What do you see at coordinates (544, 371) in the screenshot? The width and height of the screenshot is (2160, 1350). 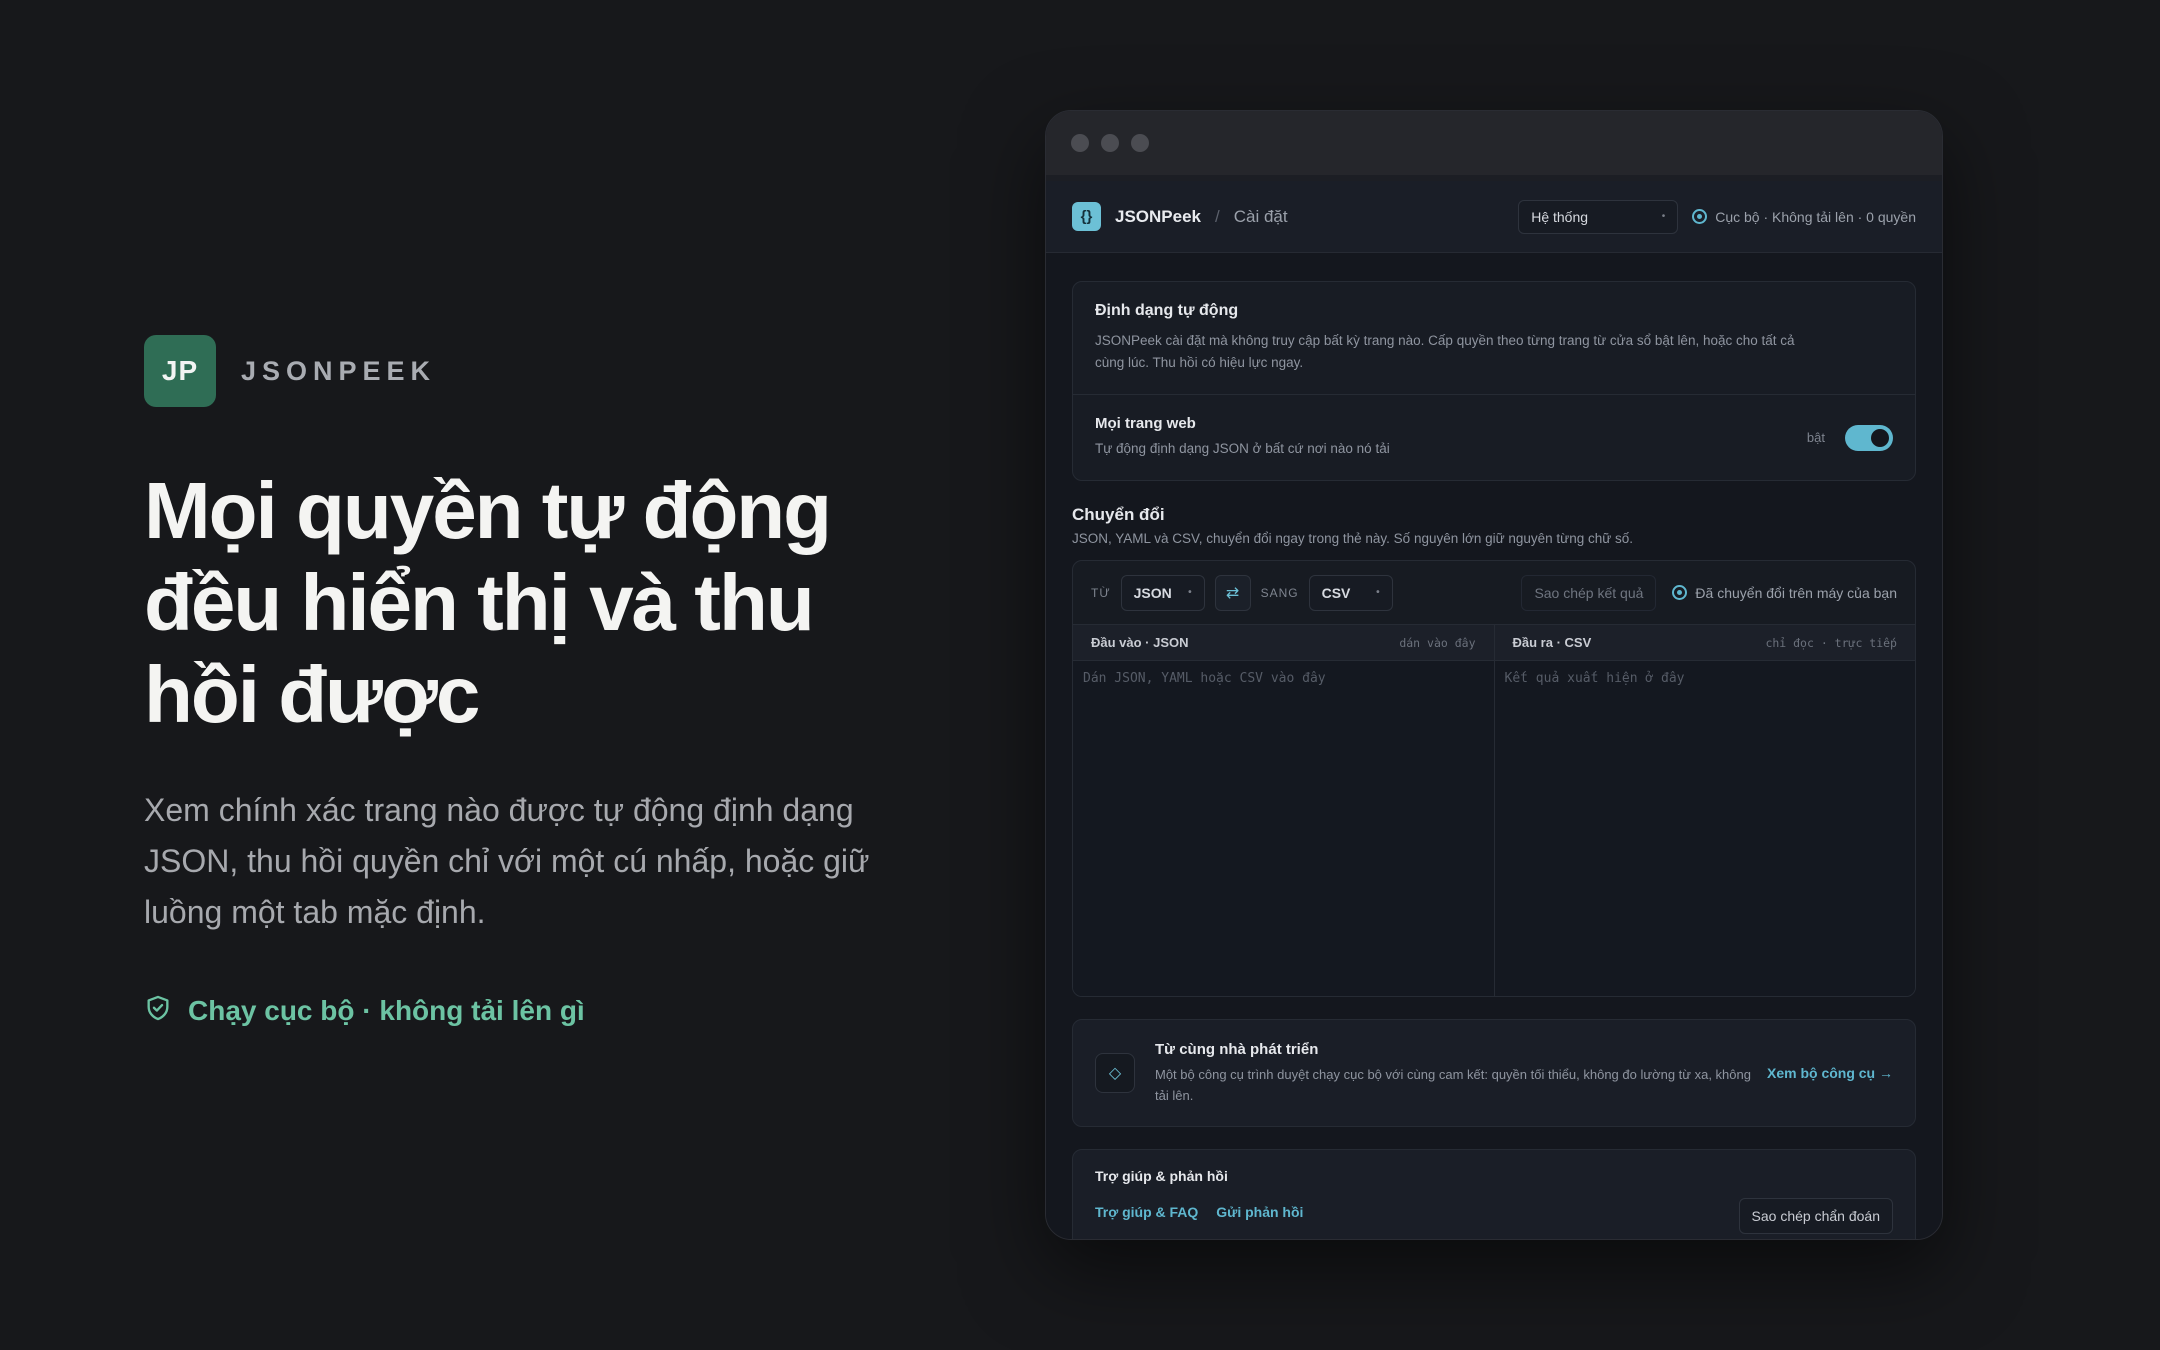 I see `brand: JP JSONPEEK` at bounding box center [544, 371].